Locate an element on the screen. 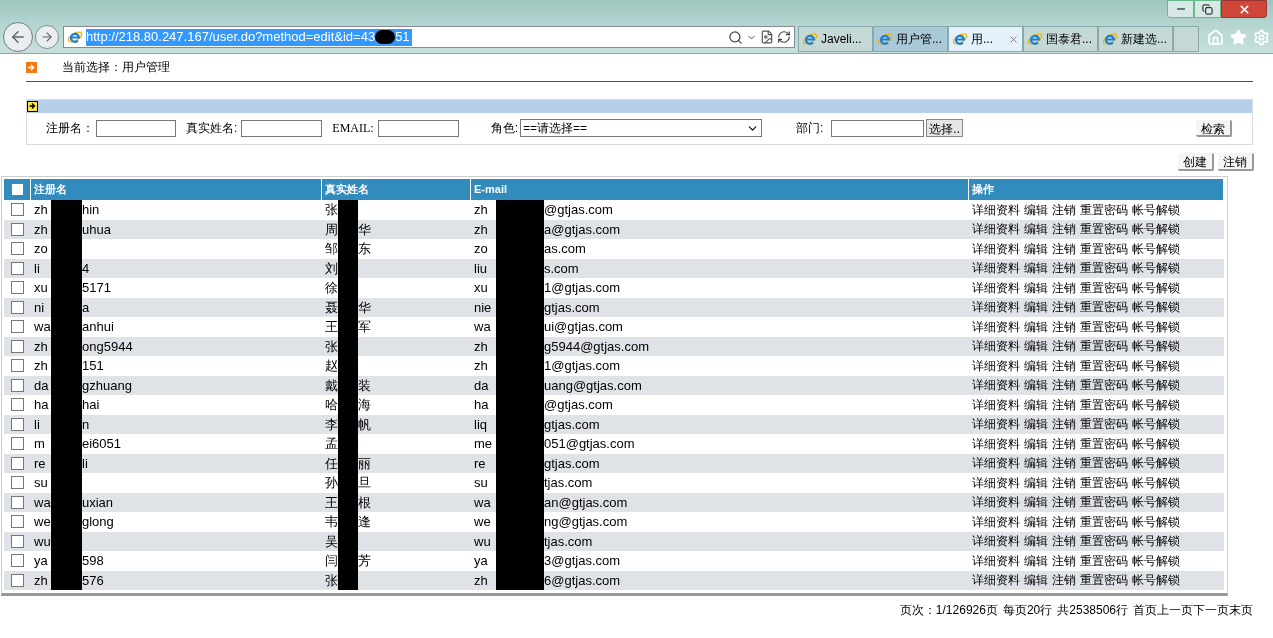  role-select: ==请选择== is located at coordinates (641, 128).